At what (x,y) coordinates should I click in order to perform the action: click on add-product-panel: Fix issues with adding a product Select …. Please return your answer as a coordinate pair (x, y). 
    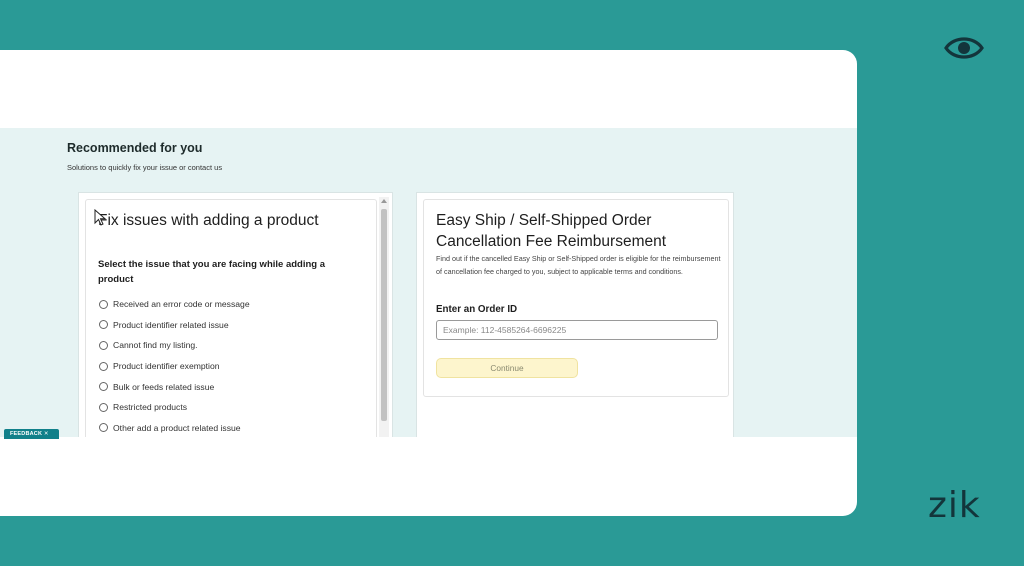
    Looking at the image, I should click on (235, 314).